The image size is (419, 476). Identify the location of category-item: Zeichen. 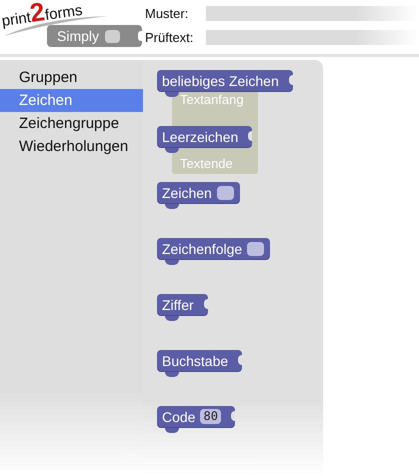
(71, 100).